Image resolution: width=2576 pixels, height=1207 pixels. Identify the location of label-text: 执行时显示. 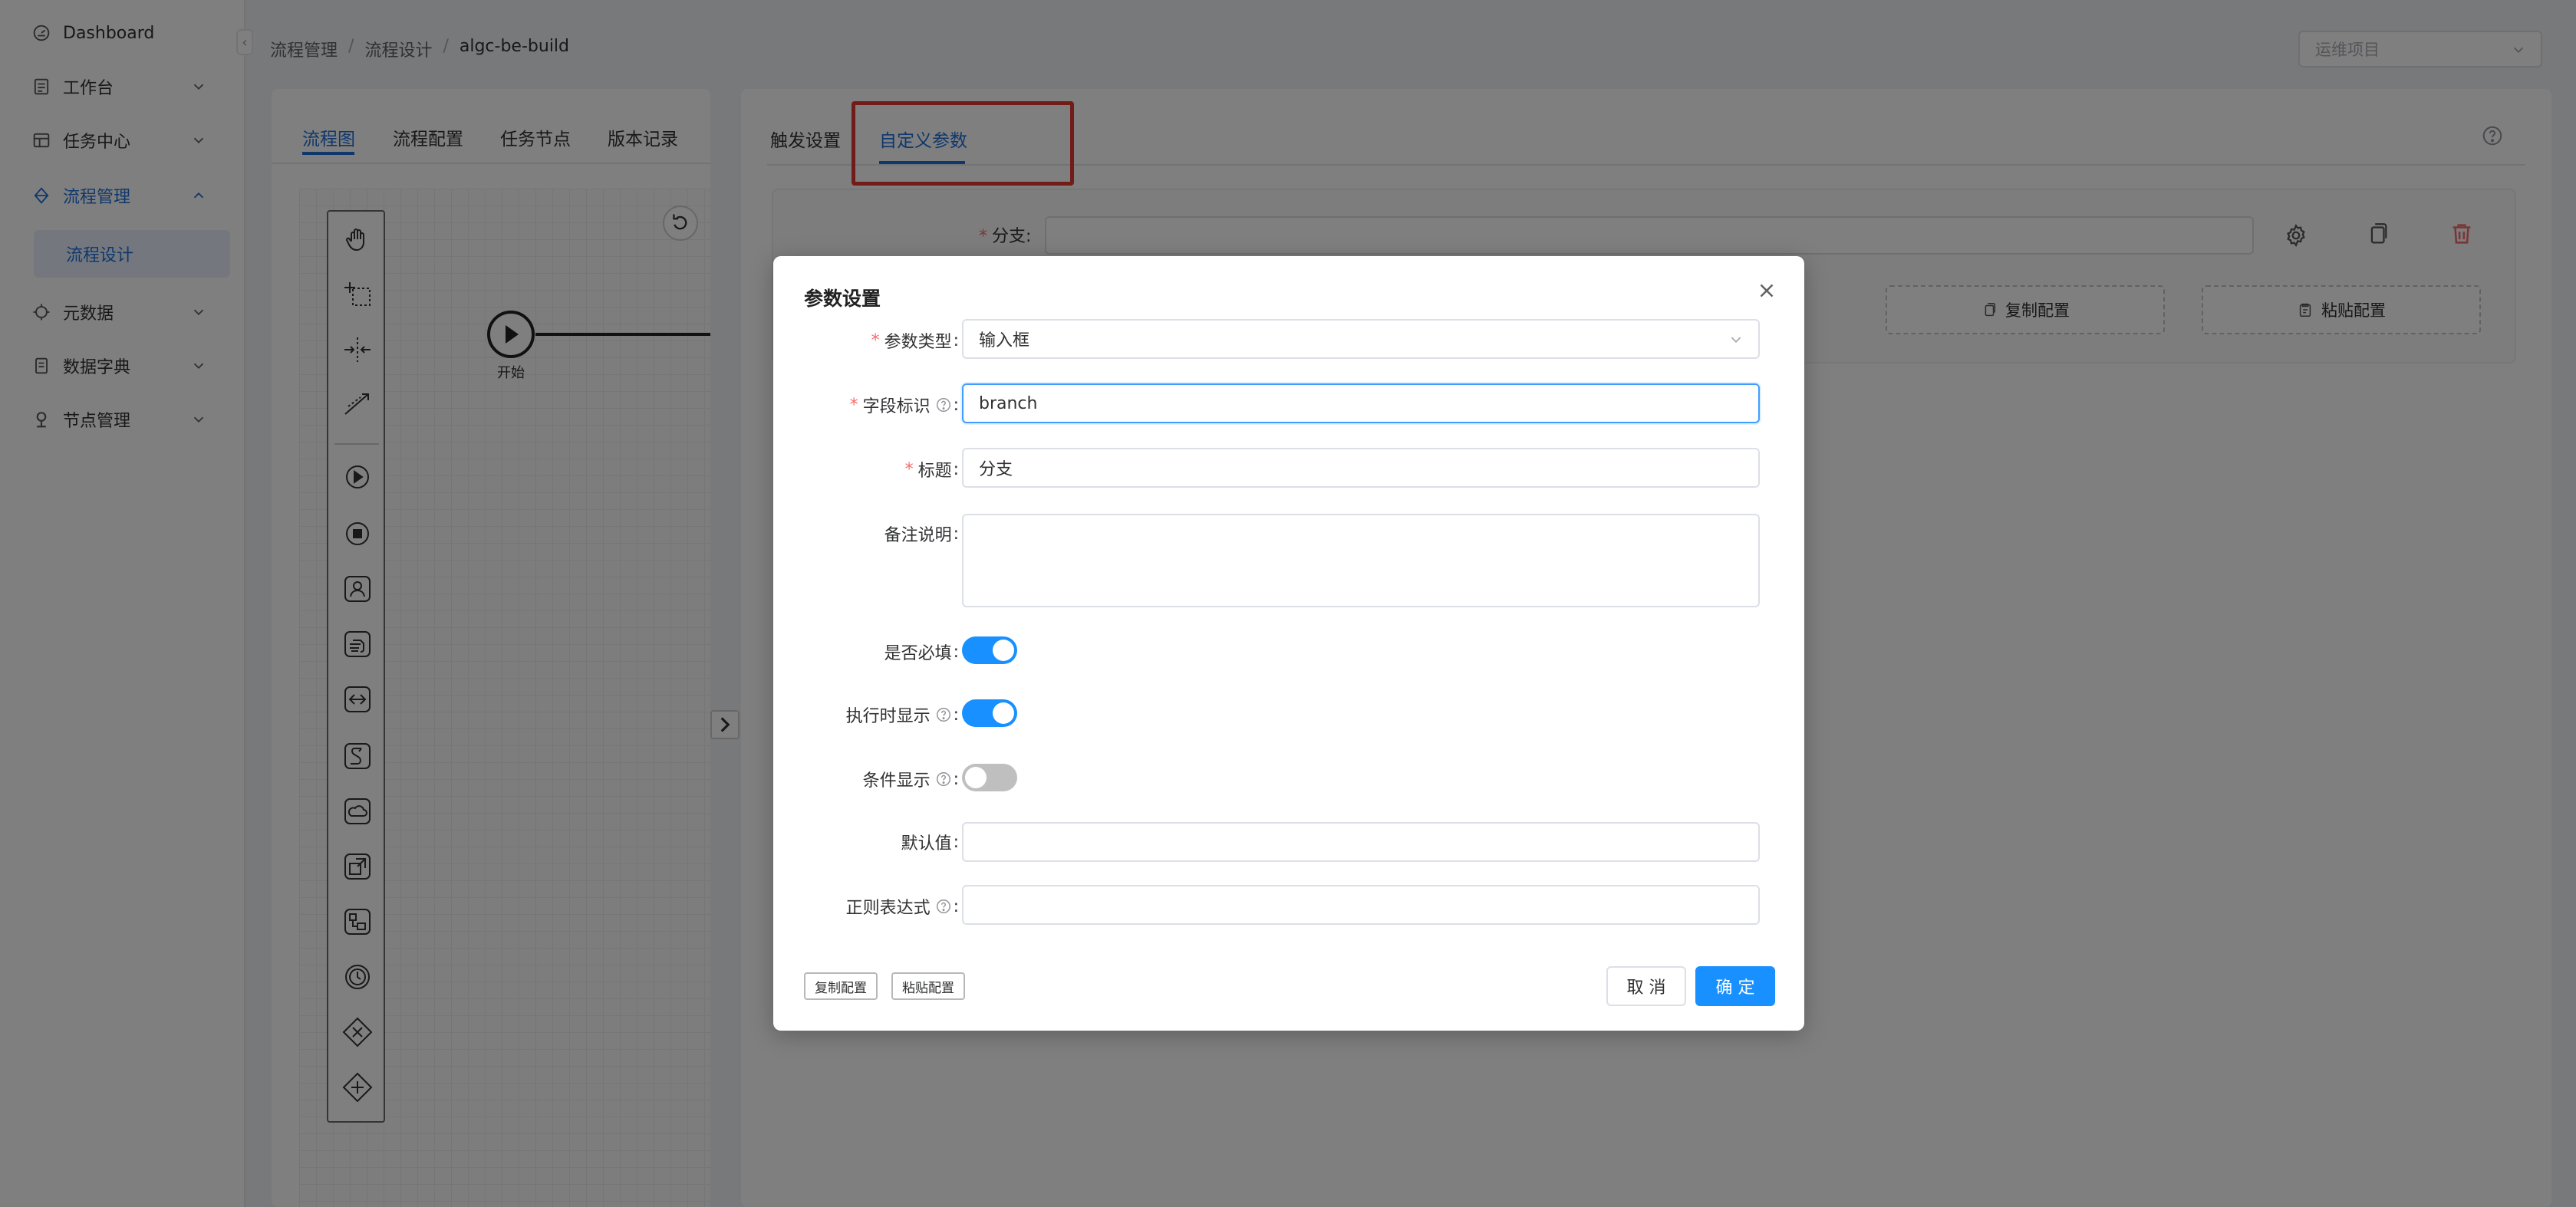
(888, 716).